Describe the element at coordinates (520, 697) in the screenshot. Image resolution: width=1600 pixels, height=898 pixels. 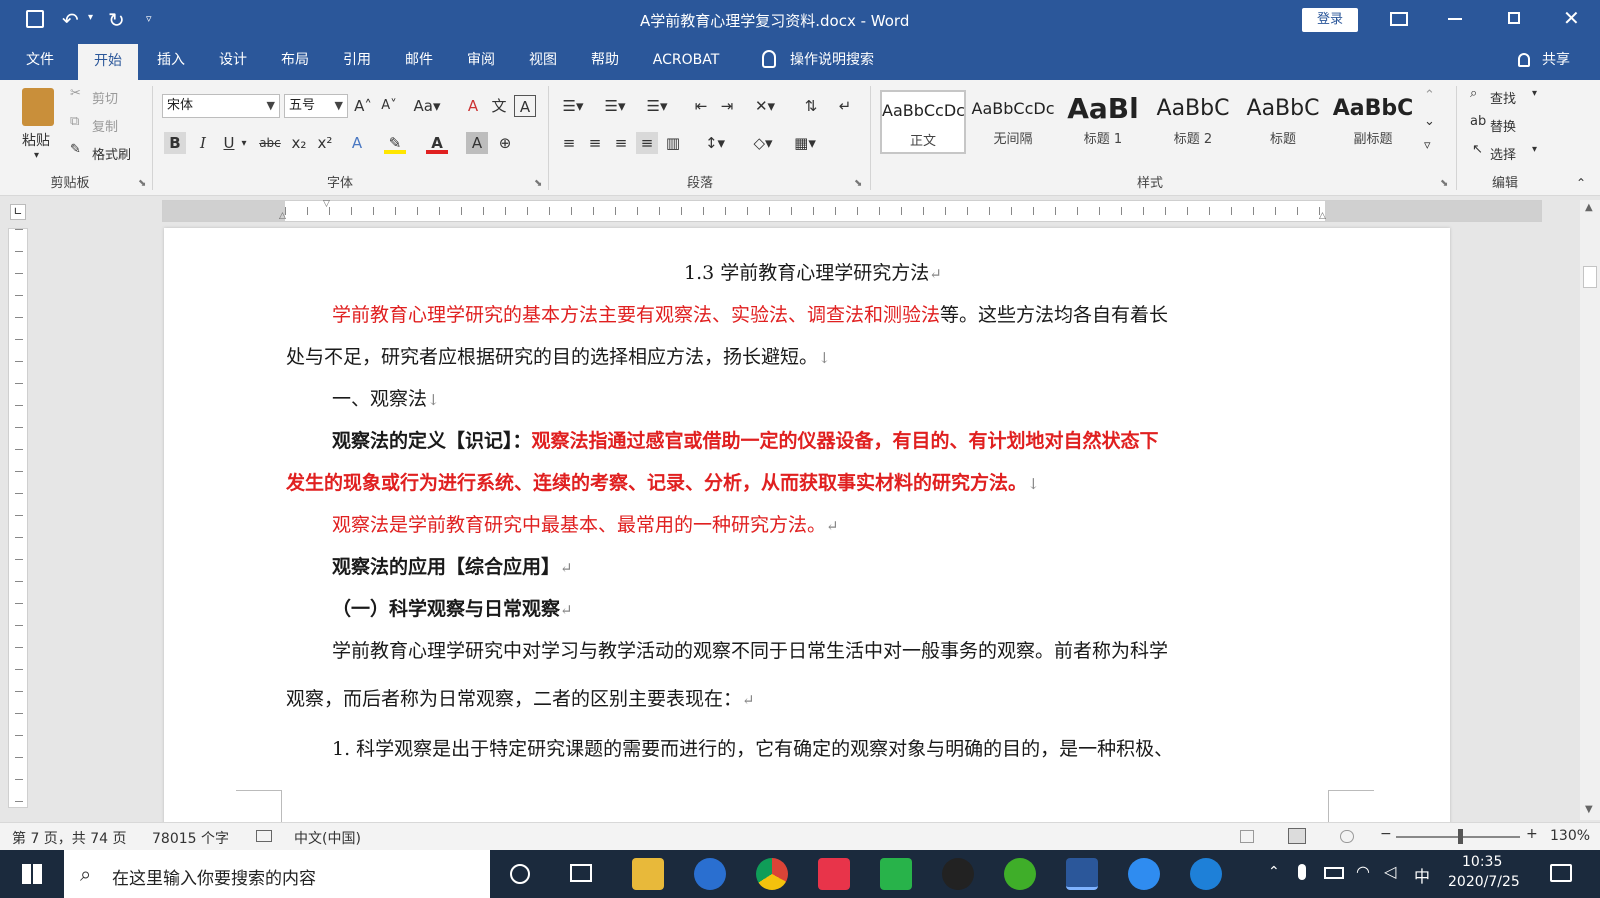
I see `doc-paragraph-2-line2: 观察，而后者称为日常观察，二者的区别主要表现在：↵` at that location.